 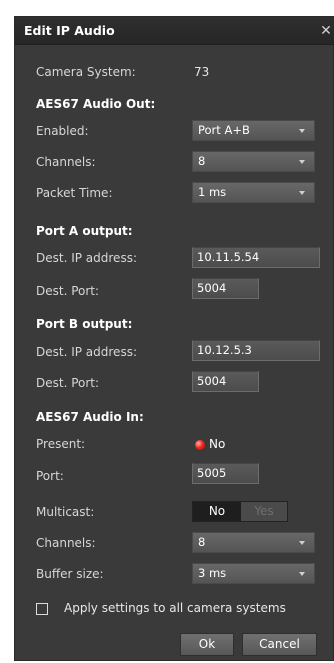 What do you see at coordinates (253, 542) in the screenshot?
I see `in-channels-select: 8` at bounding box center [253, 542].